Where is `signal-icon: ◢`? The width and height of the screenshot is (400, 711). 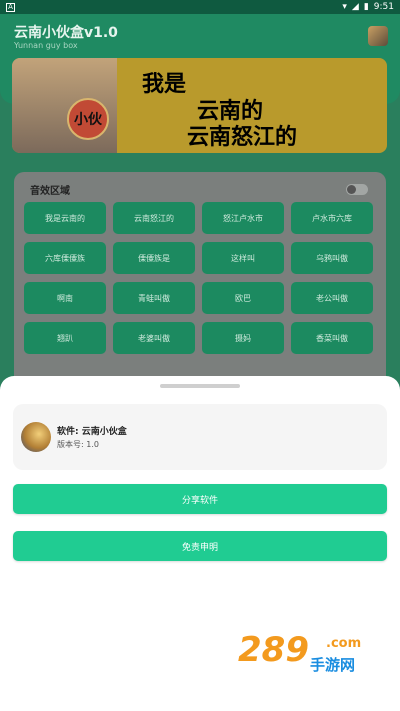
signal-icon: ◢ is located at coordinates (355, 7).